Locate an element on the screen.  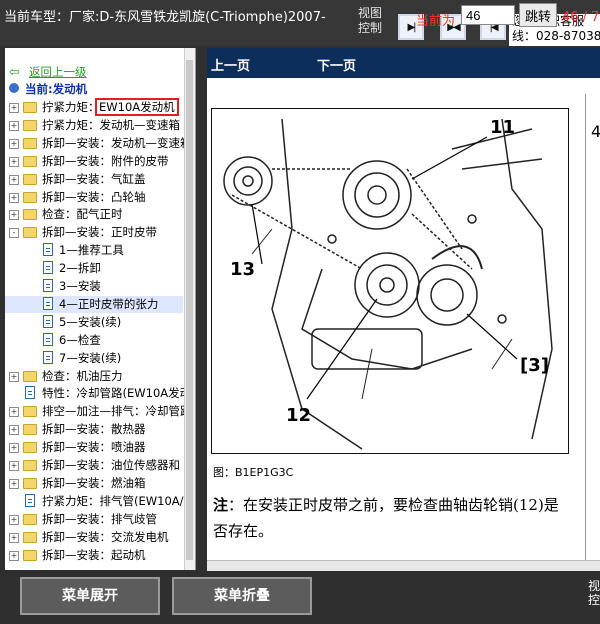
tree-scrollbar is located at coordinates (189, 309).